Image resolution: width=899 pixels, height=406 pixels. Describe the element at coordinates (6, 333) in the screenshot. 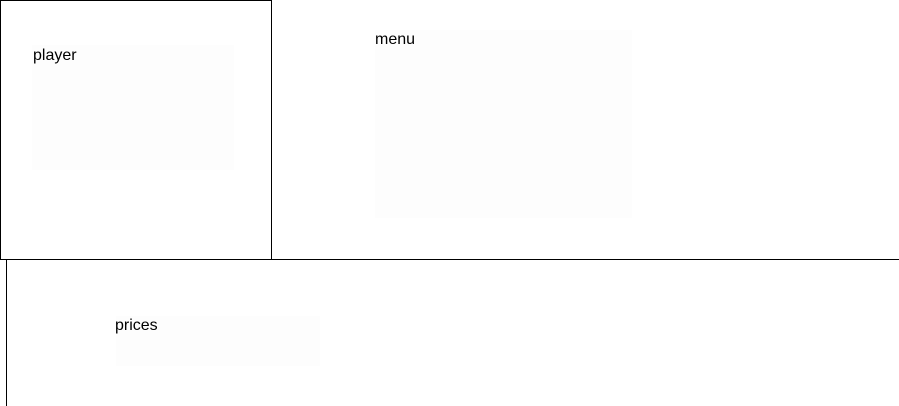

I see `vertical-divider` at that location.